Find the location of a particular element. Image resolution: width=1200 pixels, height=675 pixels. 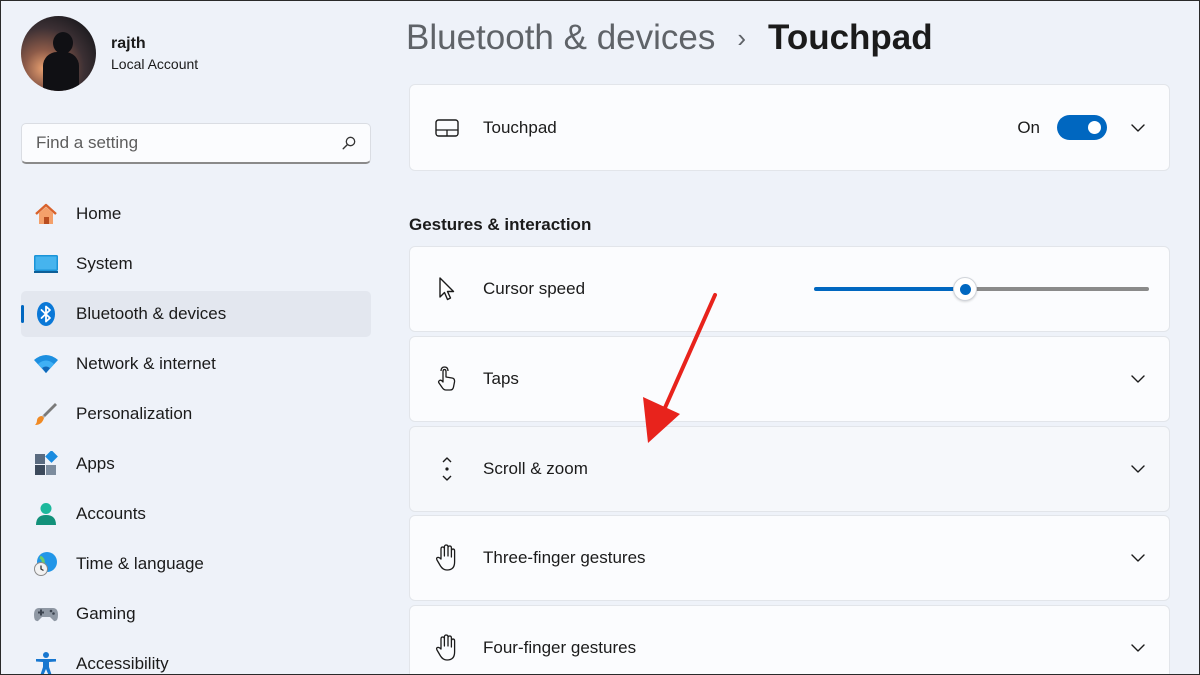

toggle-state-label: On is located at coordinates (1028, 127).